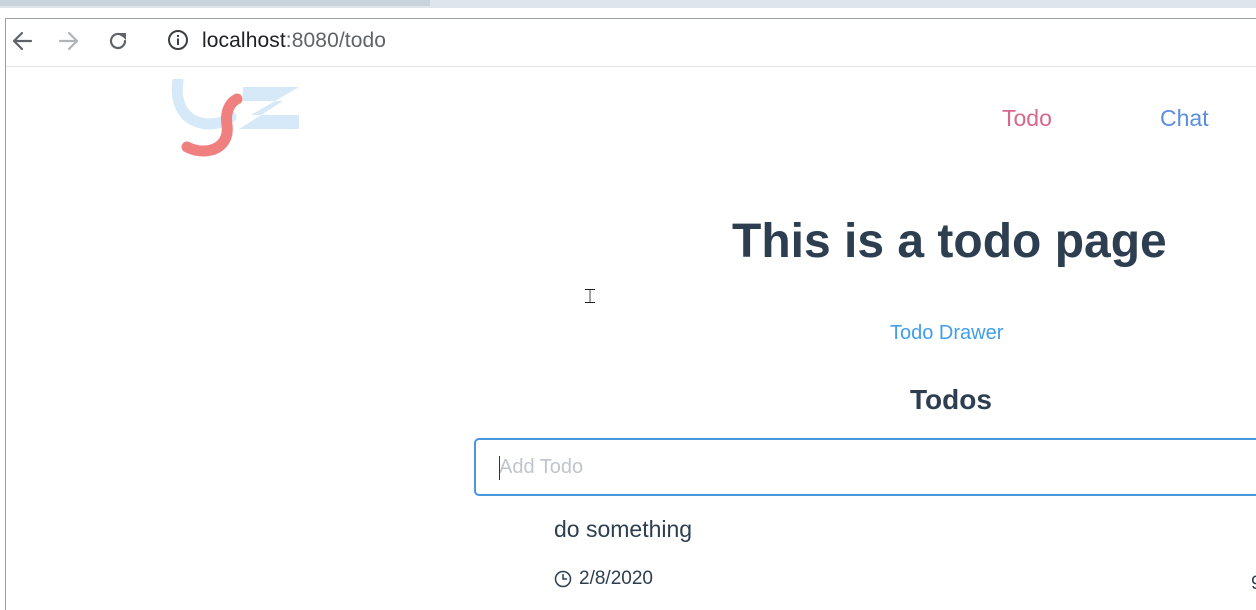 This screenshot has width=1256, height=610. Describe the element at coordinates (590, 296) in the screenshot. I see `ibeam-cursor-icon: ⌶` at that location.